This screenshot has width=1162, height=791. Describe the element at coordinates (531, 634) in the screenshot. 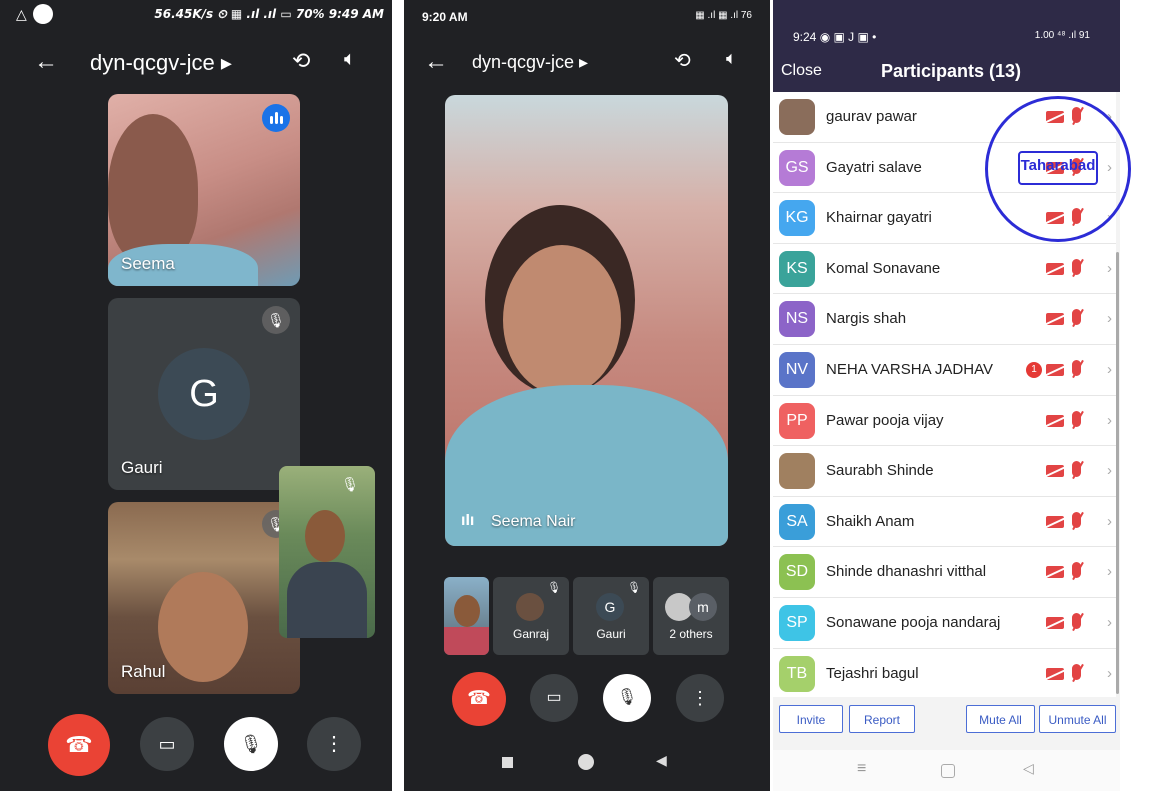

I see `thumbnail-label: Ganraj` at that location.